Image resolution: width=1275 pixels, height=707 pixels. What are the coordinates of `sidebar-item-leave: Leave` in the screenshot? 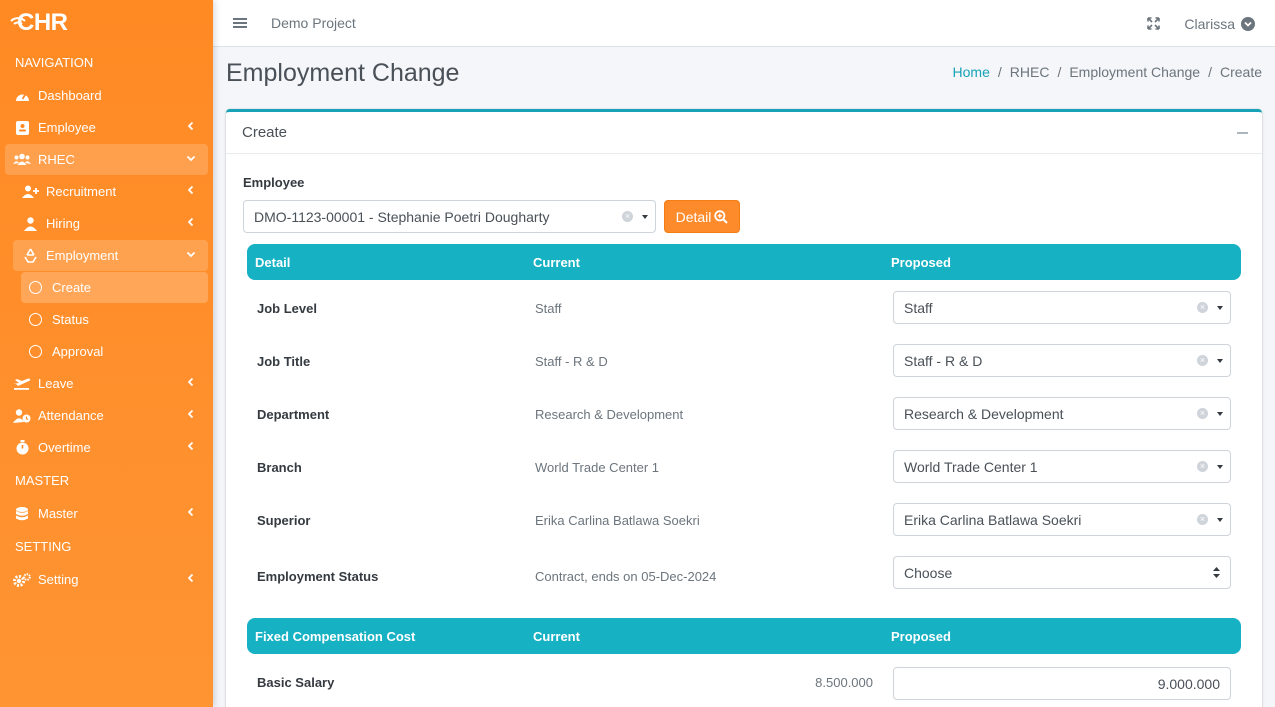 It's located at (106, 383).